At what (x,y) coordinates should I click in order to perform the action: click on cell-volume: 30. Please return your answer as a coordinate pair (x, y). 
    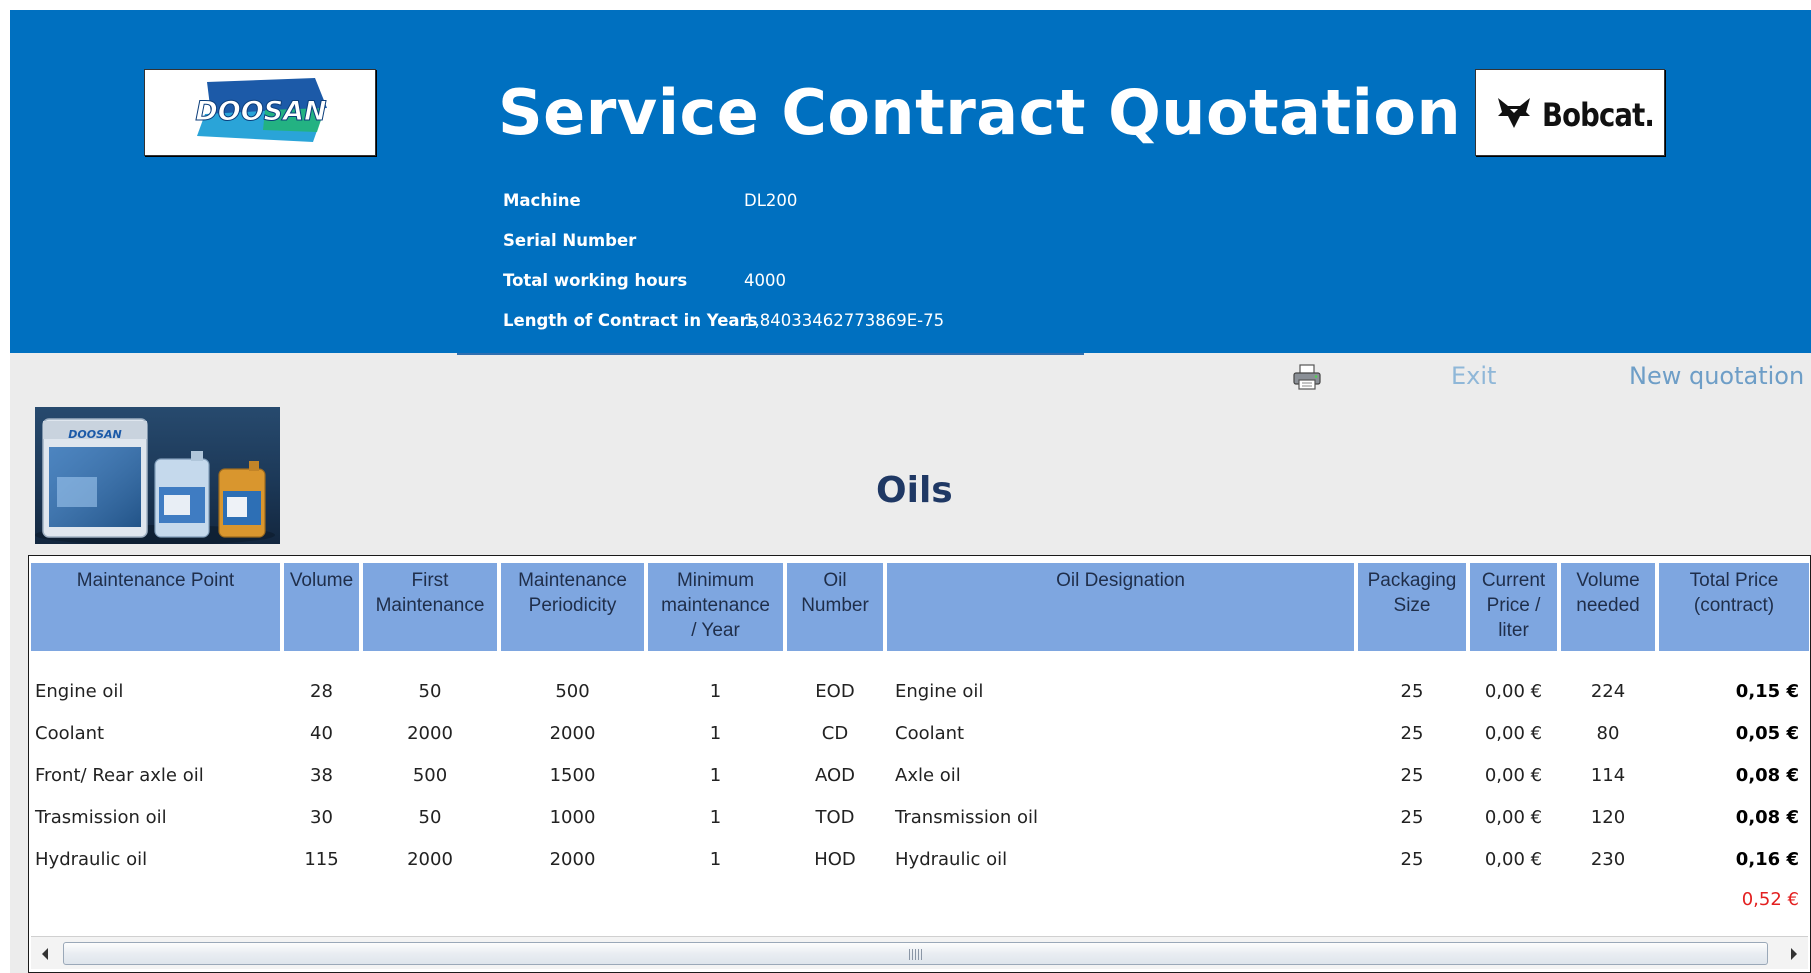
    Looking at the image, I should click on (321, 817).